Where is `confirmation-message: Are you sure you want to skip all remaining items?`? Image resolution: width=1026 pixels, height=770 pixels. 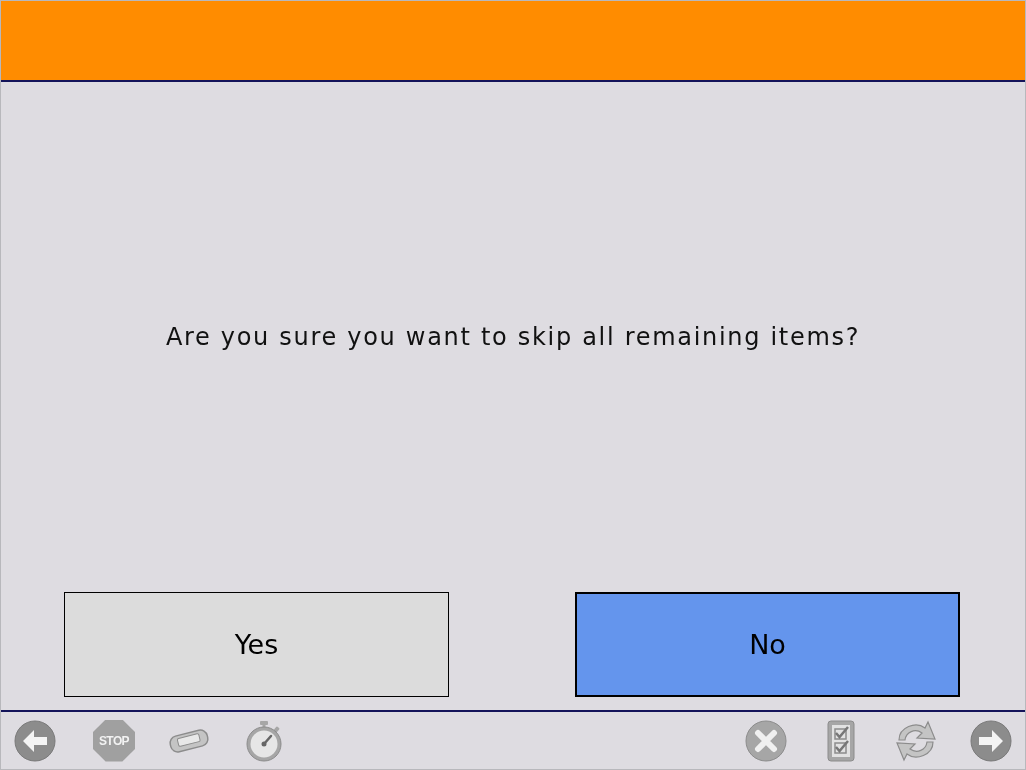 confirmation-message: Are you sure you want to skip all remaining items? is located at coordinates (513, 337).